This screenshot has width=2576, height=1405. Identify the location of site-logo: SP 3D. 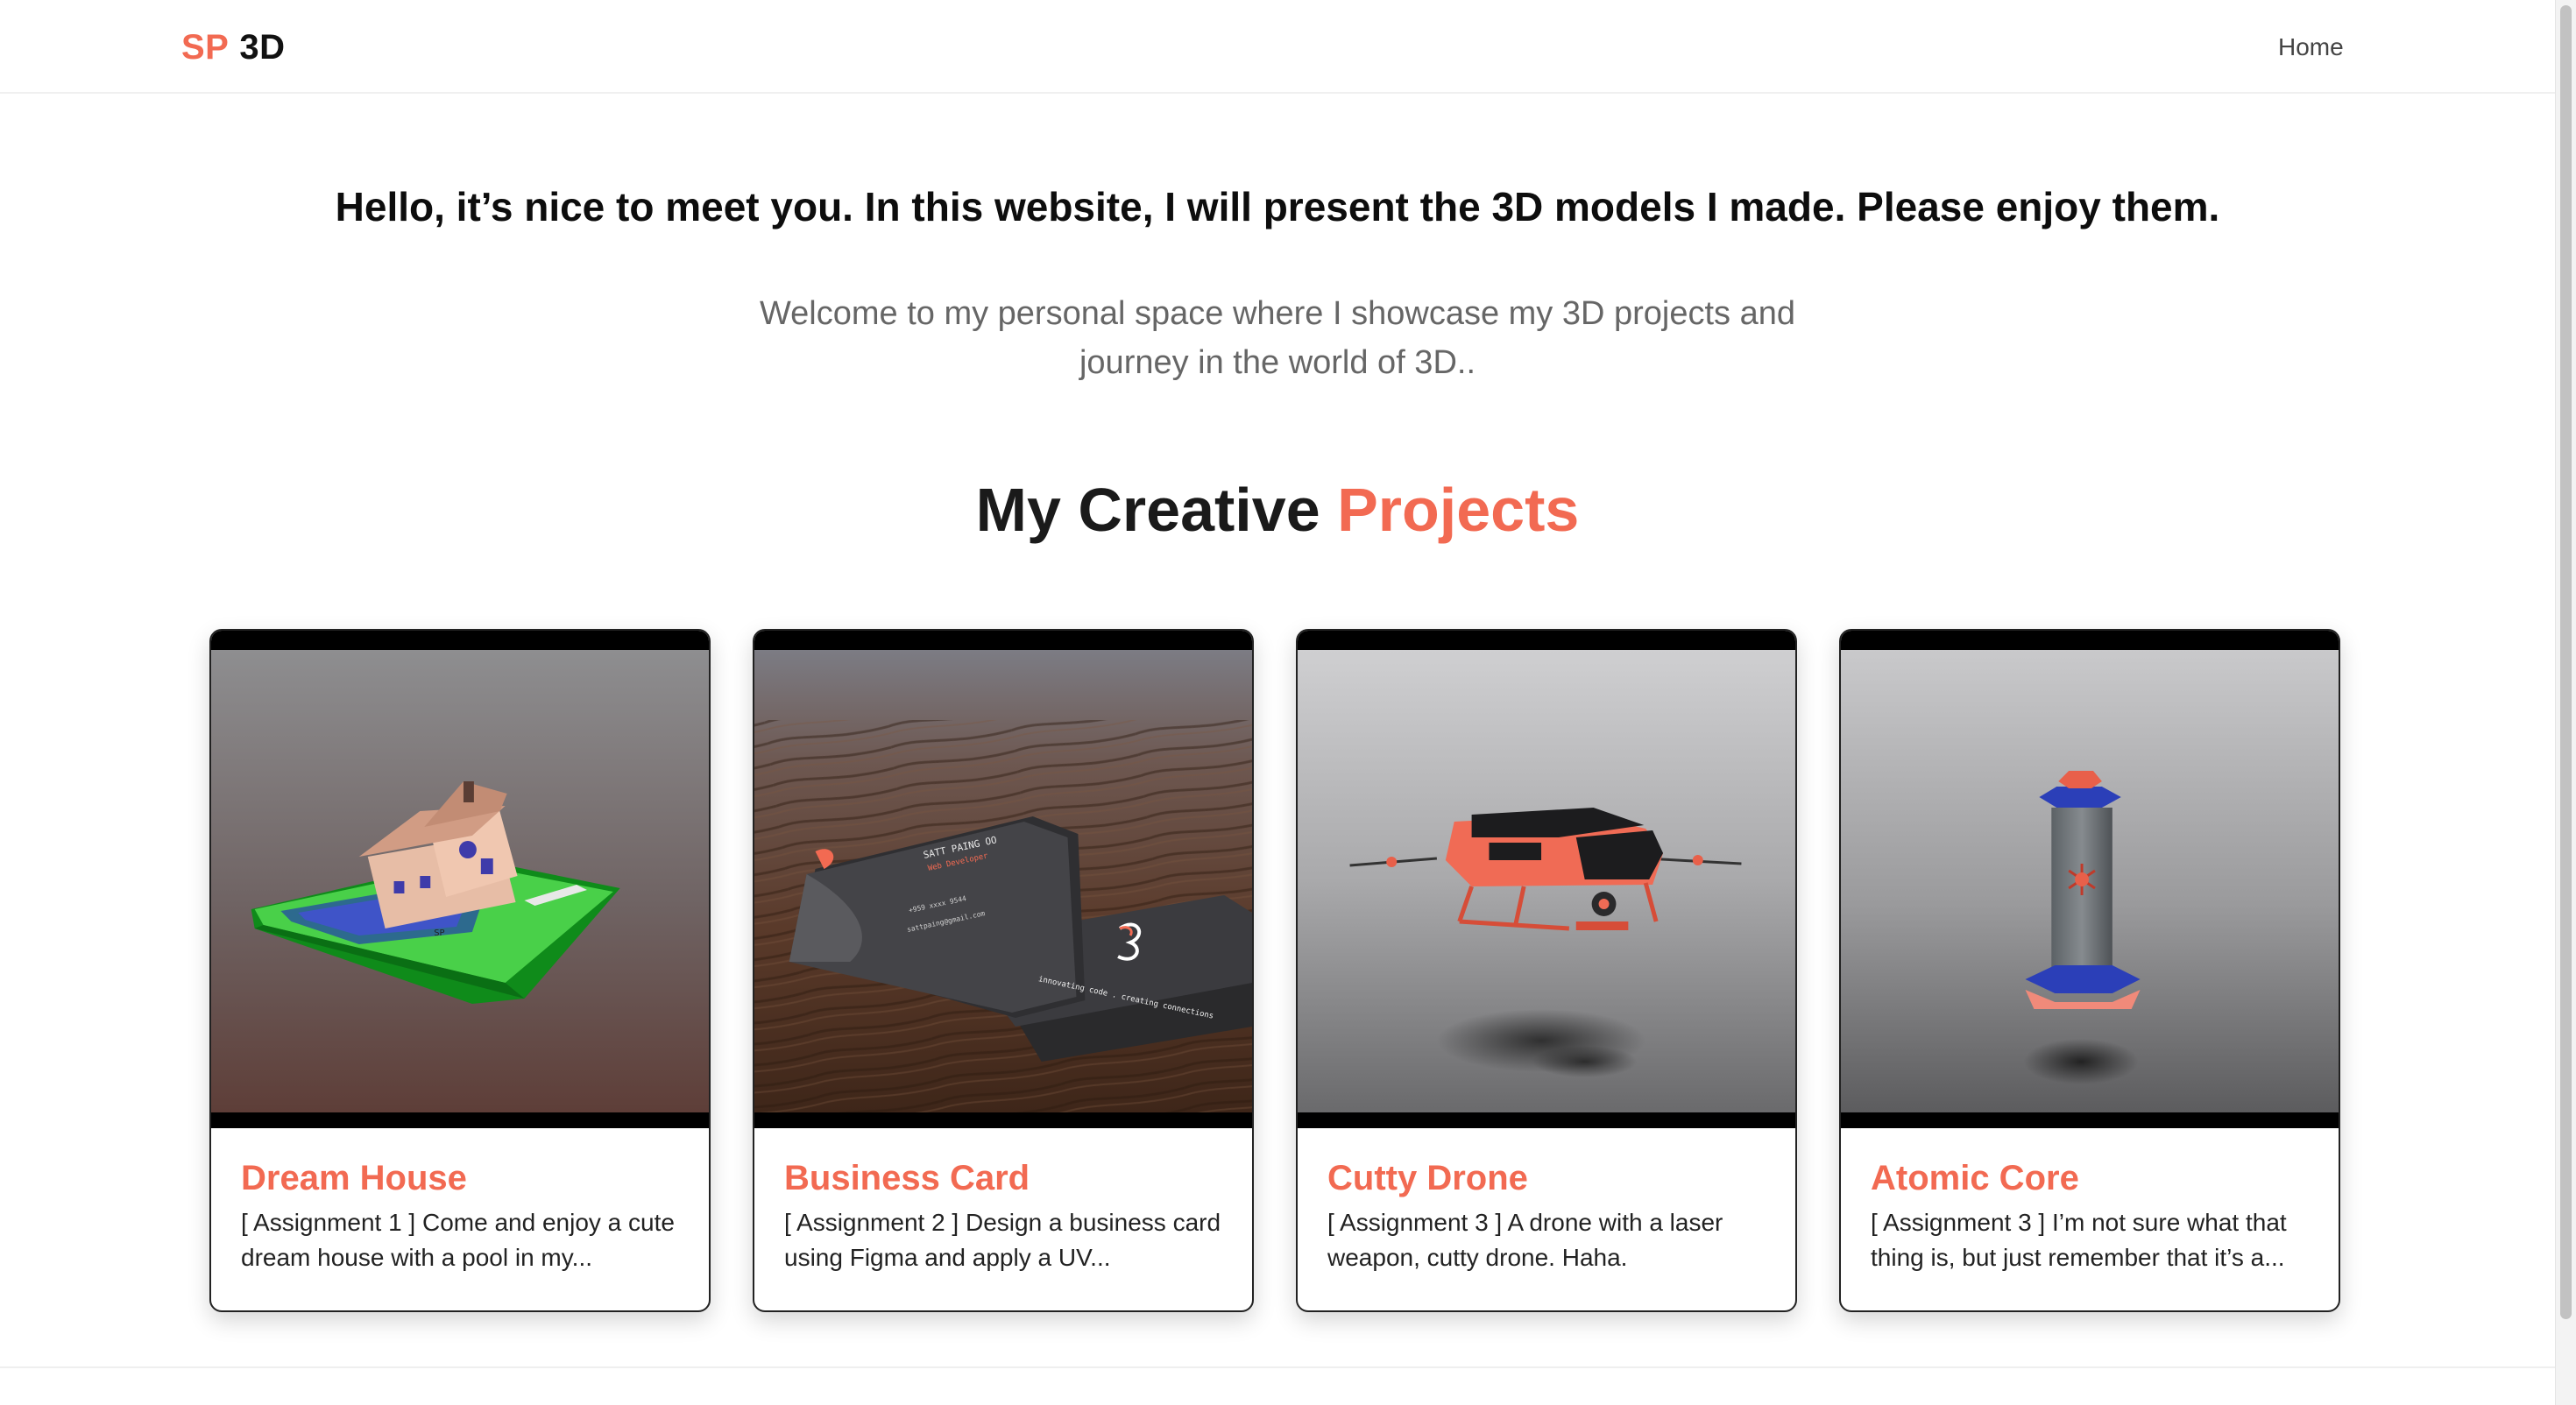
(233, 47).